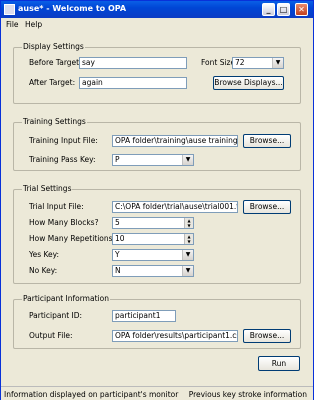 This screenshot has height=400, width=320. Describe the element at coordinates (53, 46) in the screenshot. I see `display-settings-legend: Display Settings` at that location.